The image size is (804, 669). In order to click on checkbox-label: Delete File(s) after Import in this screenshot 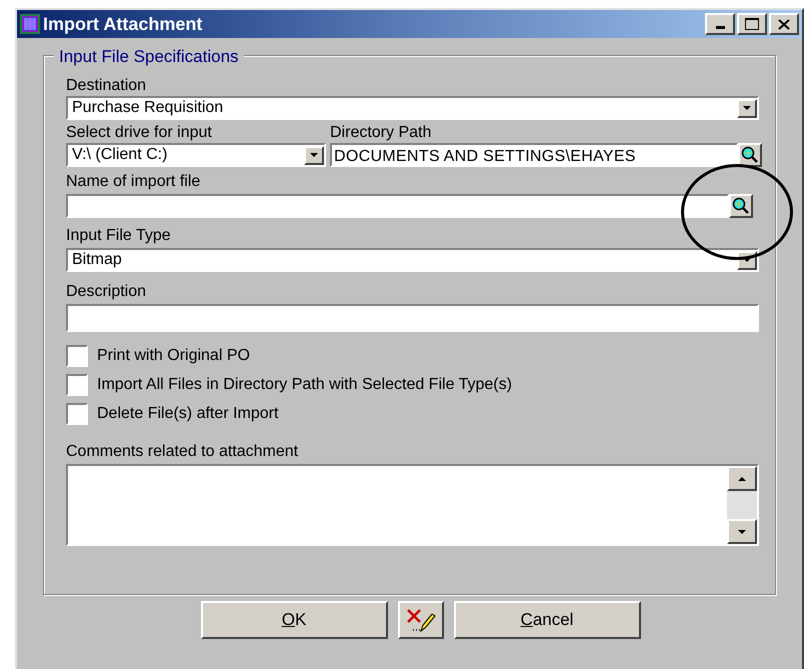, I will do `click(187, 414)`.